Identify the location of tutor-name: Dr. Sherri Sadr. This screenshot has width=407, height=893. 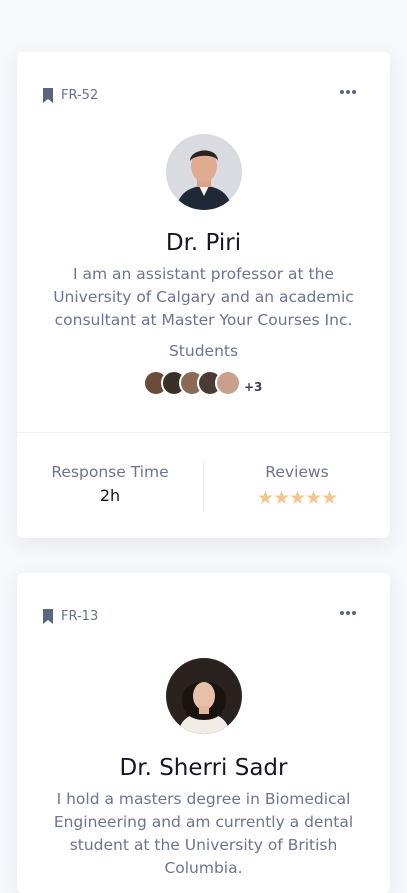
(203, 768).